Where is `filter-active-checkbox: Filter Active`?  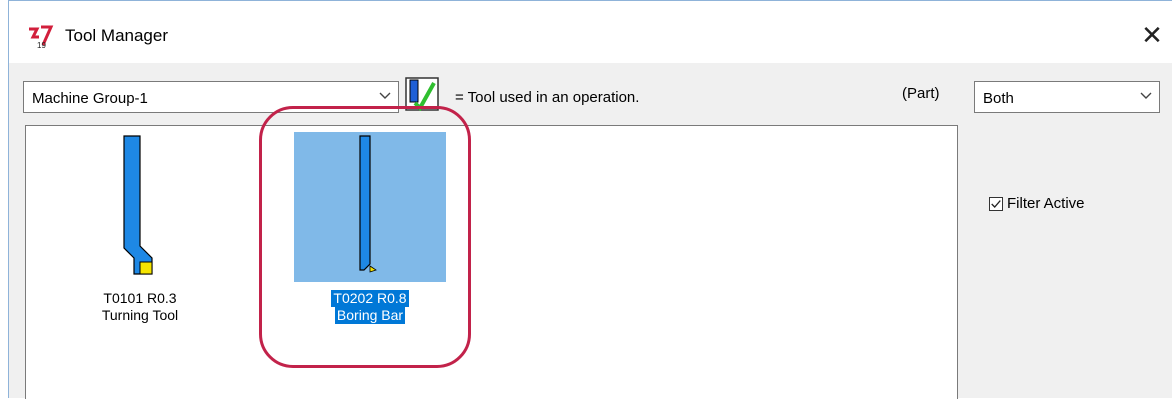 filter-active-checkbox: Filter Active is located at coordinates (1037, 203).